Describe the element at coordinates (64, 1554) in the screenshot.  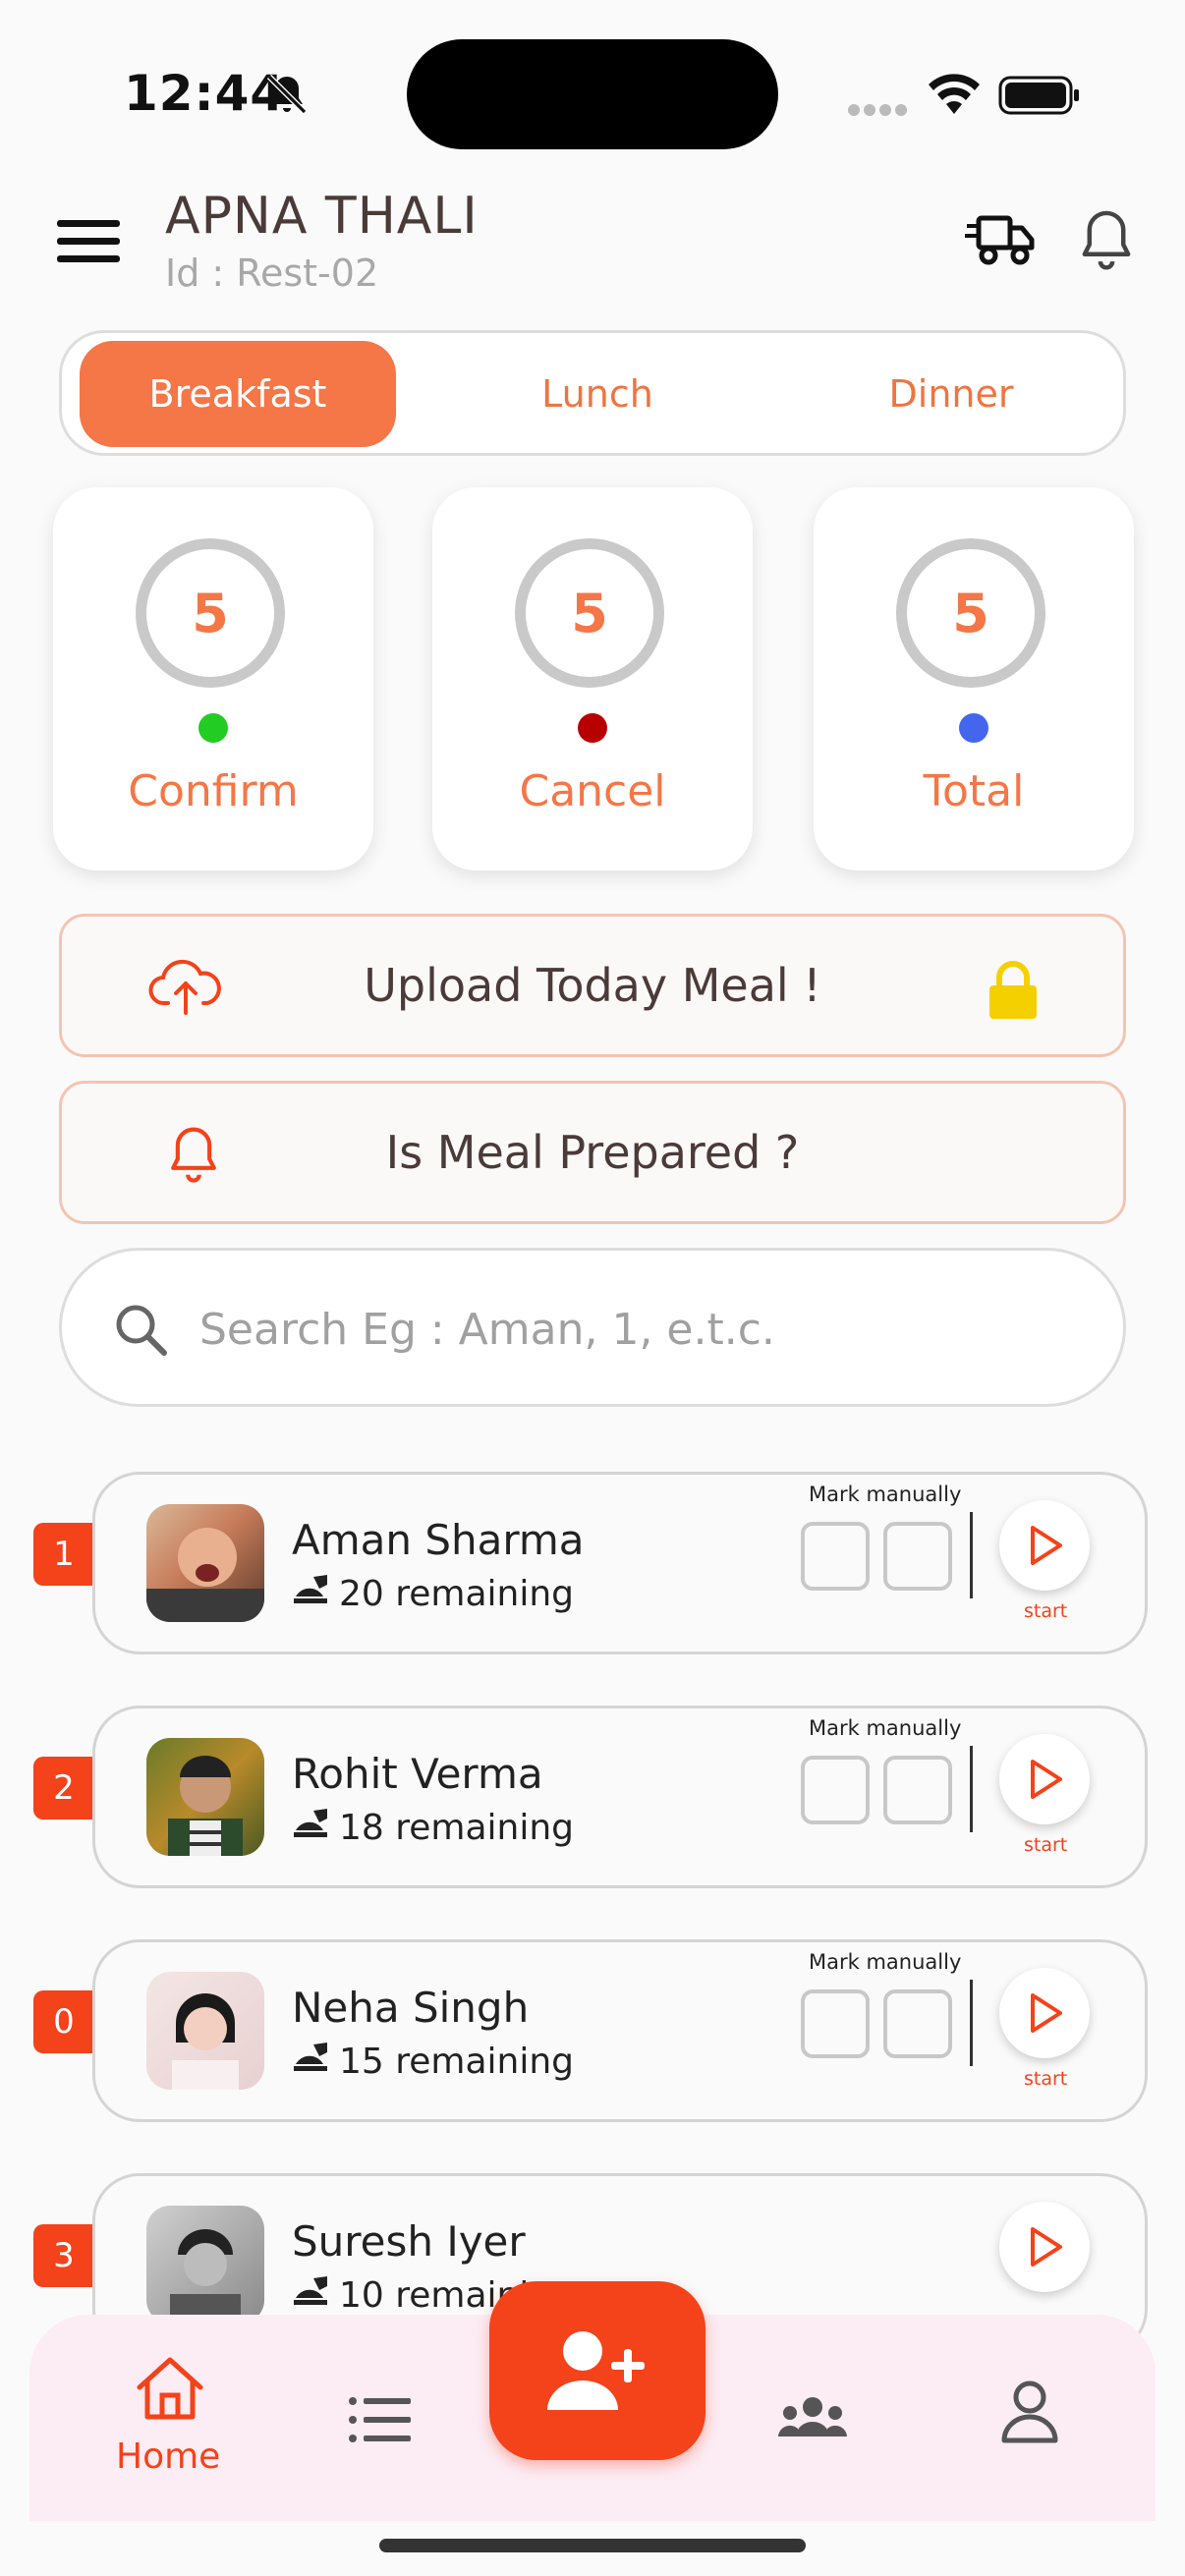
I see `customer-number-badge: 1` at that location.